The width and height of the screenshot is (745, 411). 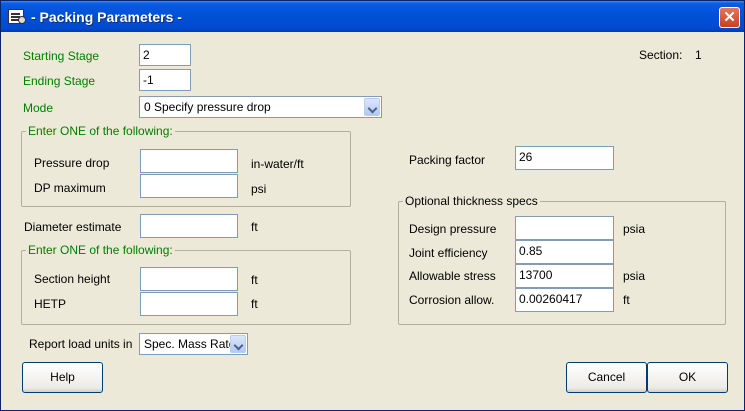 What do you see at coordinates (254, 227) in the screenshot?
I see `diameter-estimate-unit: ft` at bounding box center [254, 227].